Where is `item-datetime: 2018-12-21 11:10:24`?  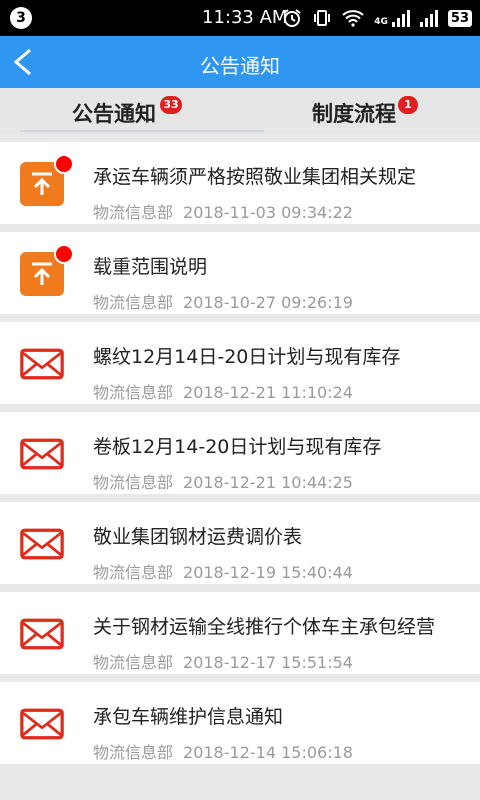
item-datetime: 2018-12-21 11:10:24 is located at coordinates (268, 392).